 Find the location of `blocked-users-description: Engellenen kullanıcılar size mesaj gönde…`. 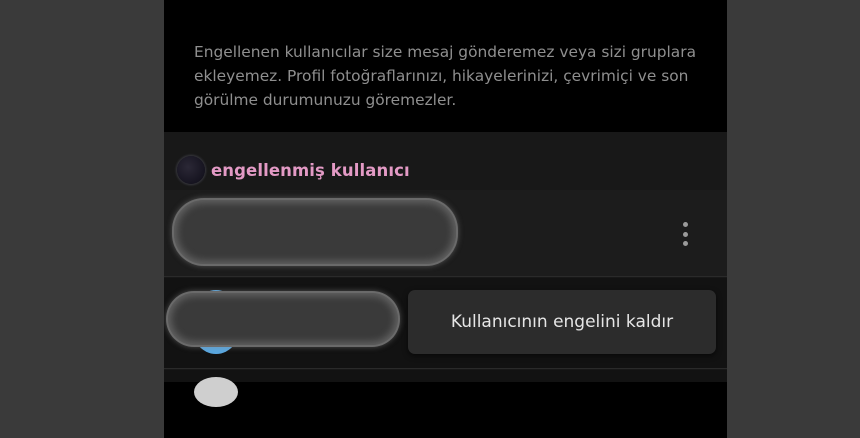

blocked-users-description: Engellenen kullanıcılar size mesaj gönde… is located at coordinates (445, 76).